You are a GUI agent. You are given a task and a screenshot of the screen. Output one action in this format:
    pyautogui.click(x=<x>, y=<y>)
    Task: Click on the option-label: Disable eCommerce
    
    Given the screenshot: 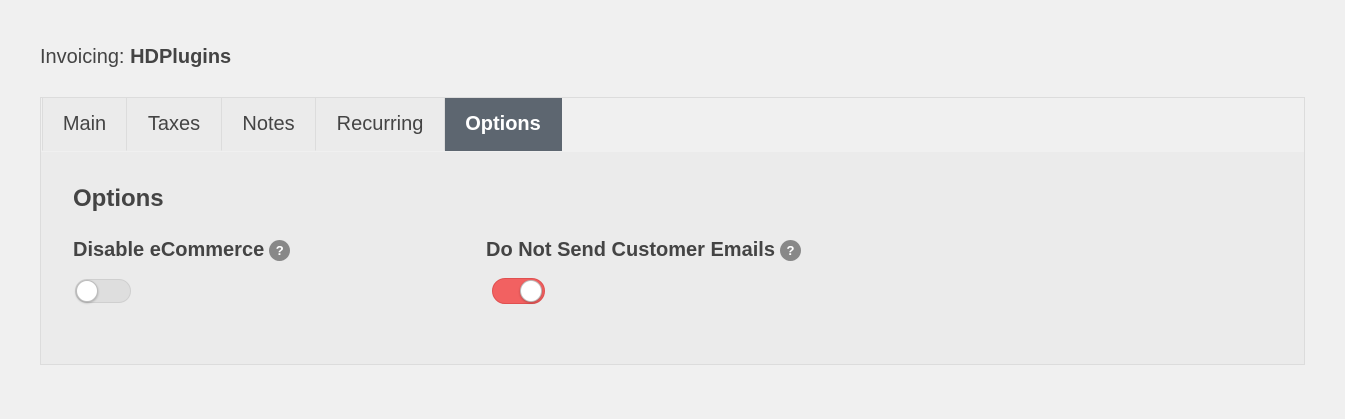 What is the action you would take?
    pyautogui.click(x=169, y=250)
    